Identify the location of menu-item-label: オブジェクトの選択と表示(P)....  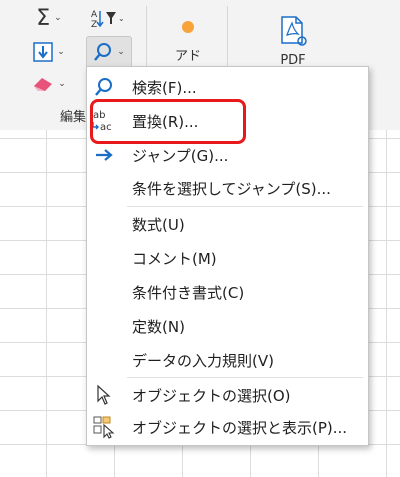
(240, 427).